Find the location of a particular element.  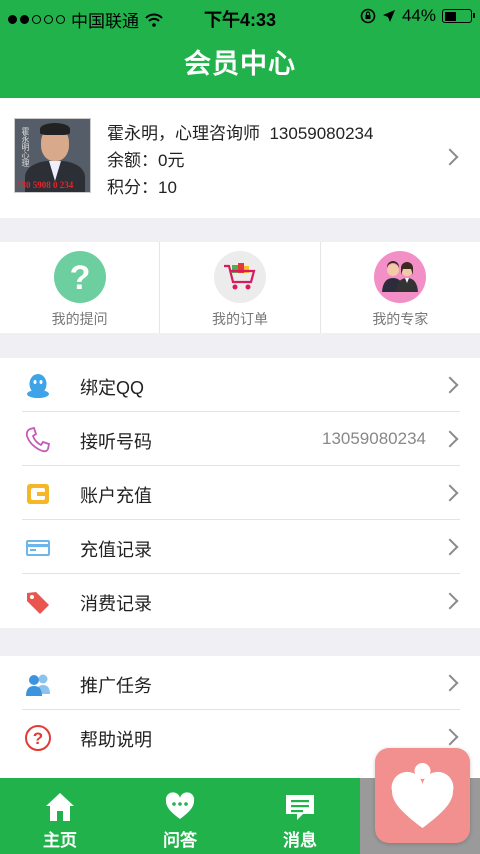

tab-messages: 消息 is located at coordinates (300, 816).